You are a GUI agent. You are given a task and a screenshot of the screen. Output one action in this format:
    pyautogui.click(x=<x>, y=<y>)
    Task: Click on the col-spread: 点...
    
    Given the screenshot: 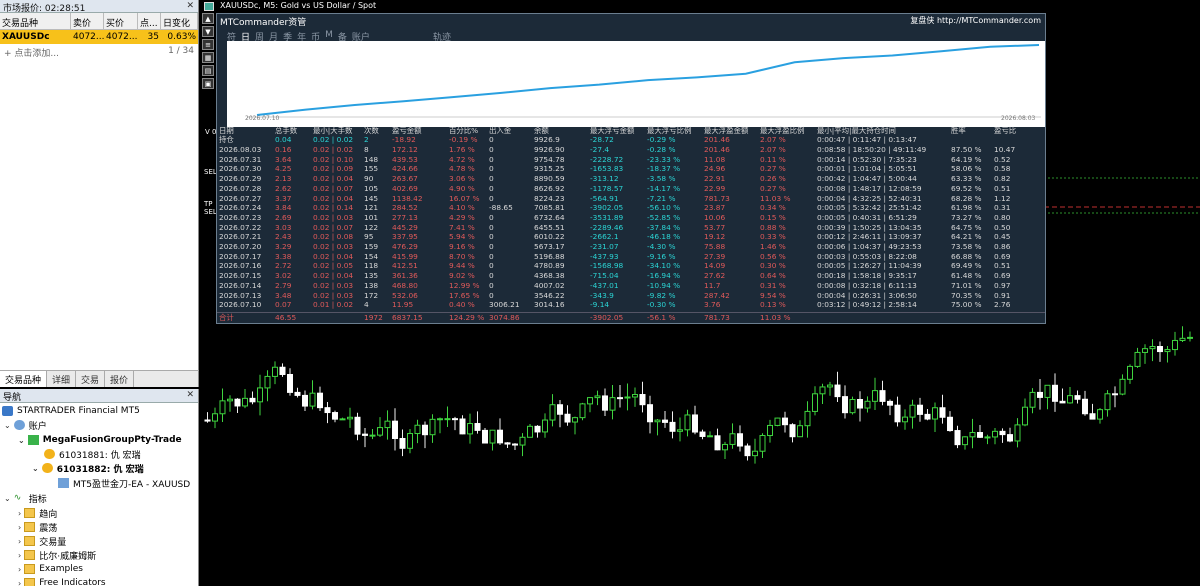 What is the action you would take?
    pyautogui.click(x=149, y=21)
    